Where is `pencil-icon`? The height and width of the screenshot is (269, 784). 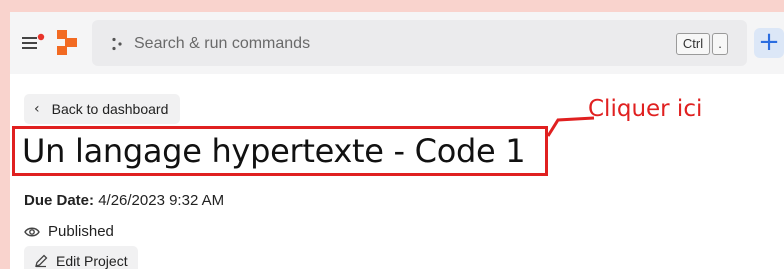
pencil-icon is located at coordinates (41, 261).